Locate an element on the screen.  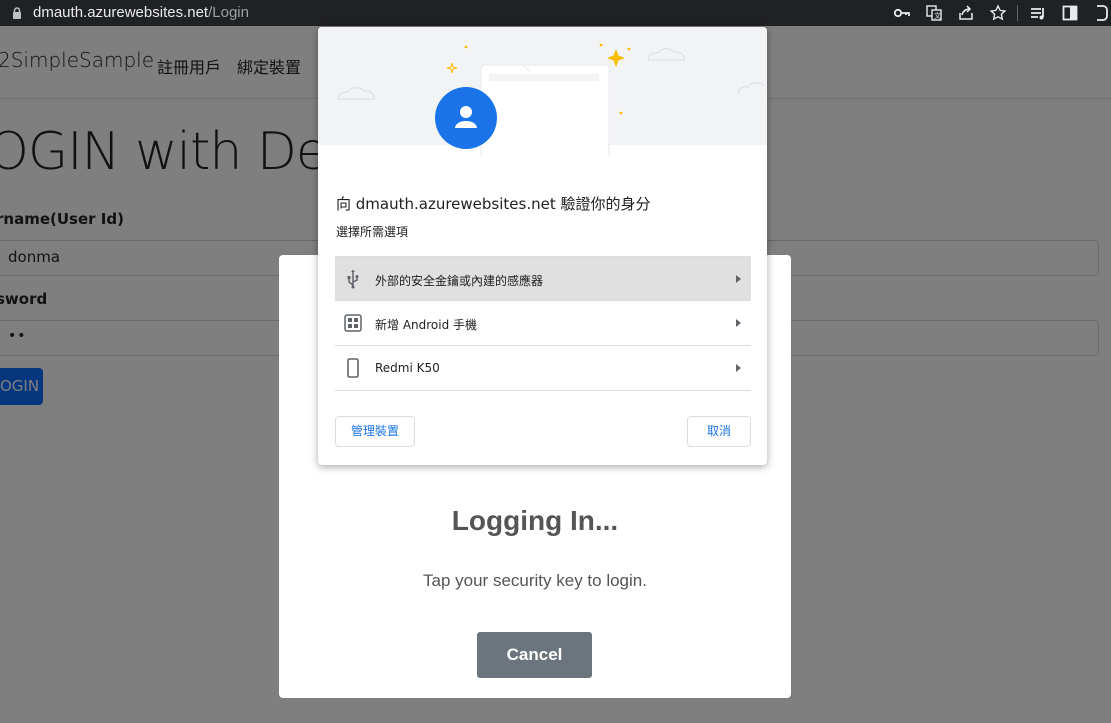
share-icon is located at coordinates (966, 13).